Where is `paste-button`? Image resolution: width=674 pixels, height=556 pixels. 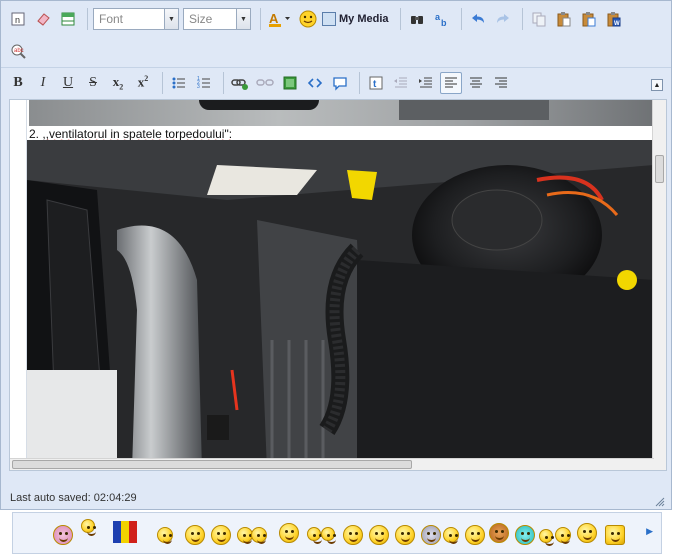 paste-button is located at coordinates (564, 19).